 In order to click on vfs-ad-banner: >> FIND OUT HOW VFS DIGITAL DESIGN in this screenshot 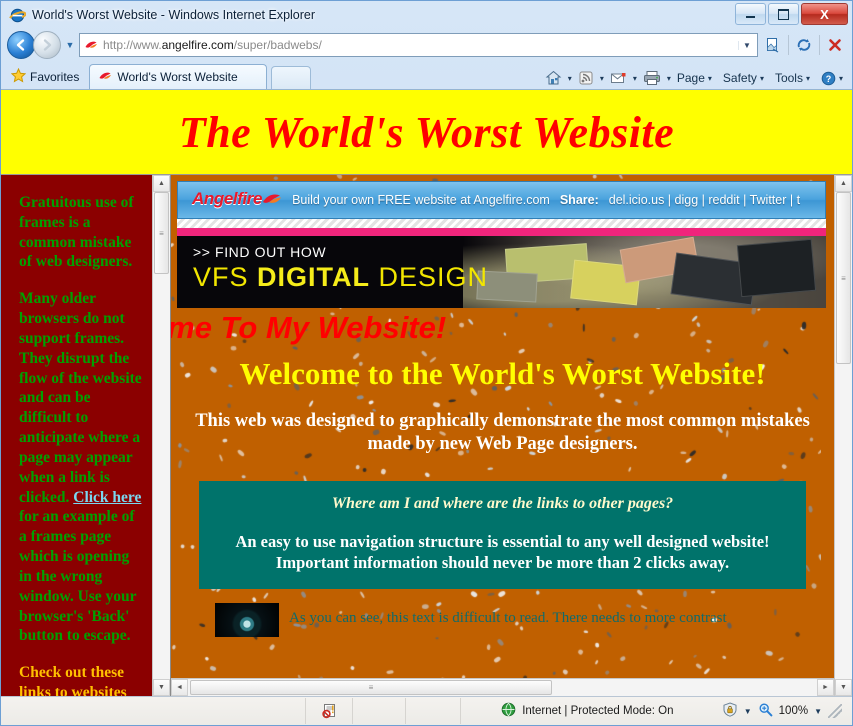, I will do `click(501, 272)`.